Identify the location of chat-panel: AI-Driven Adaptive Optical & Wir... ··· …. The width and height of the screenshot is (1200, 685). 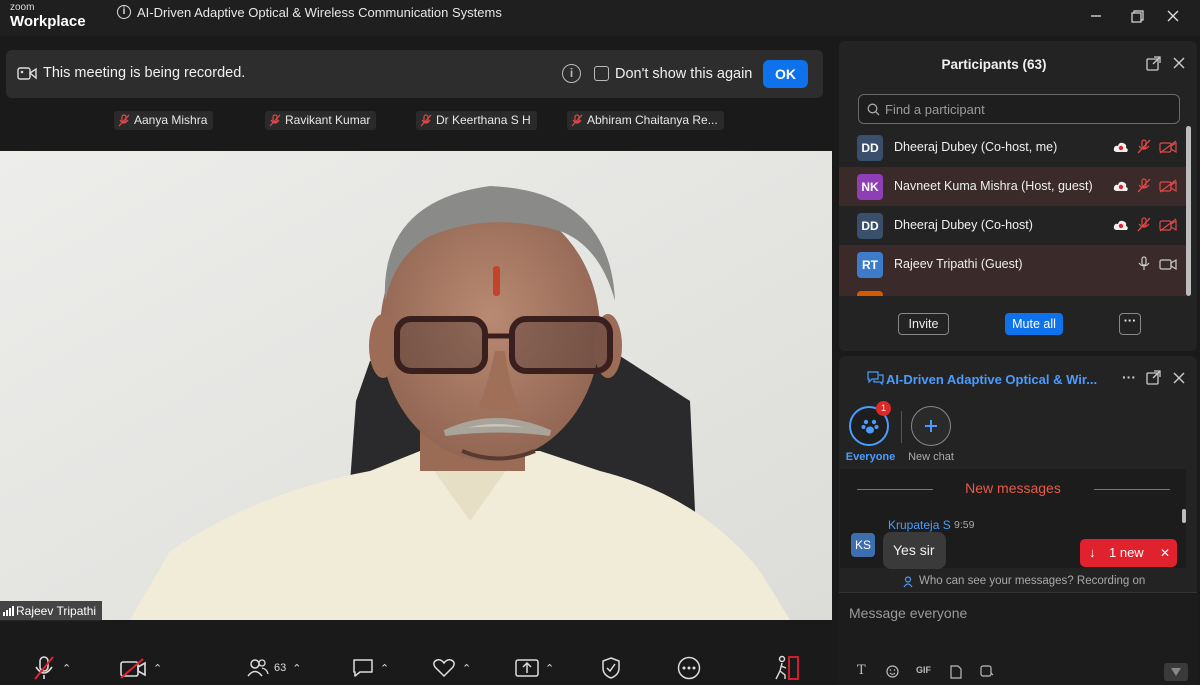
(1018, 520).